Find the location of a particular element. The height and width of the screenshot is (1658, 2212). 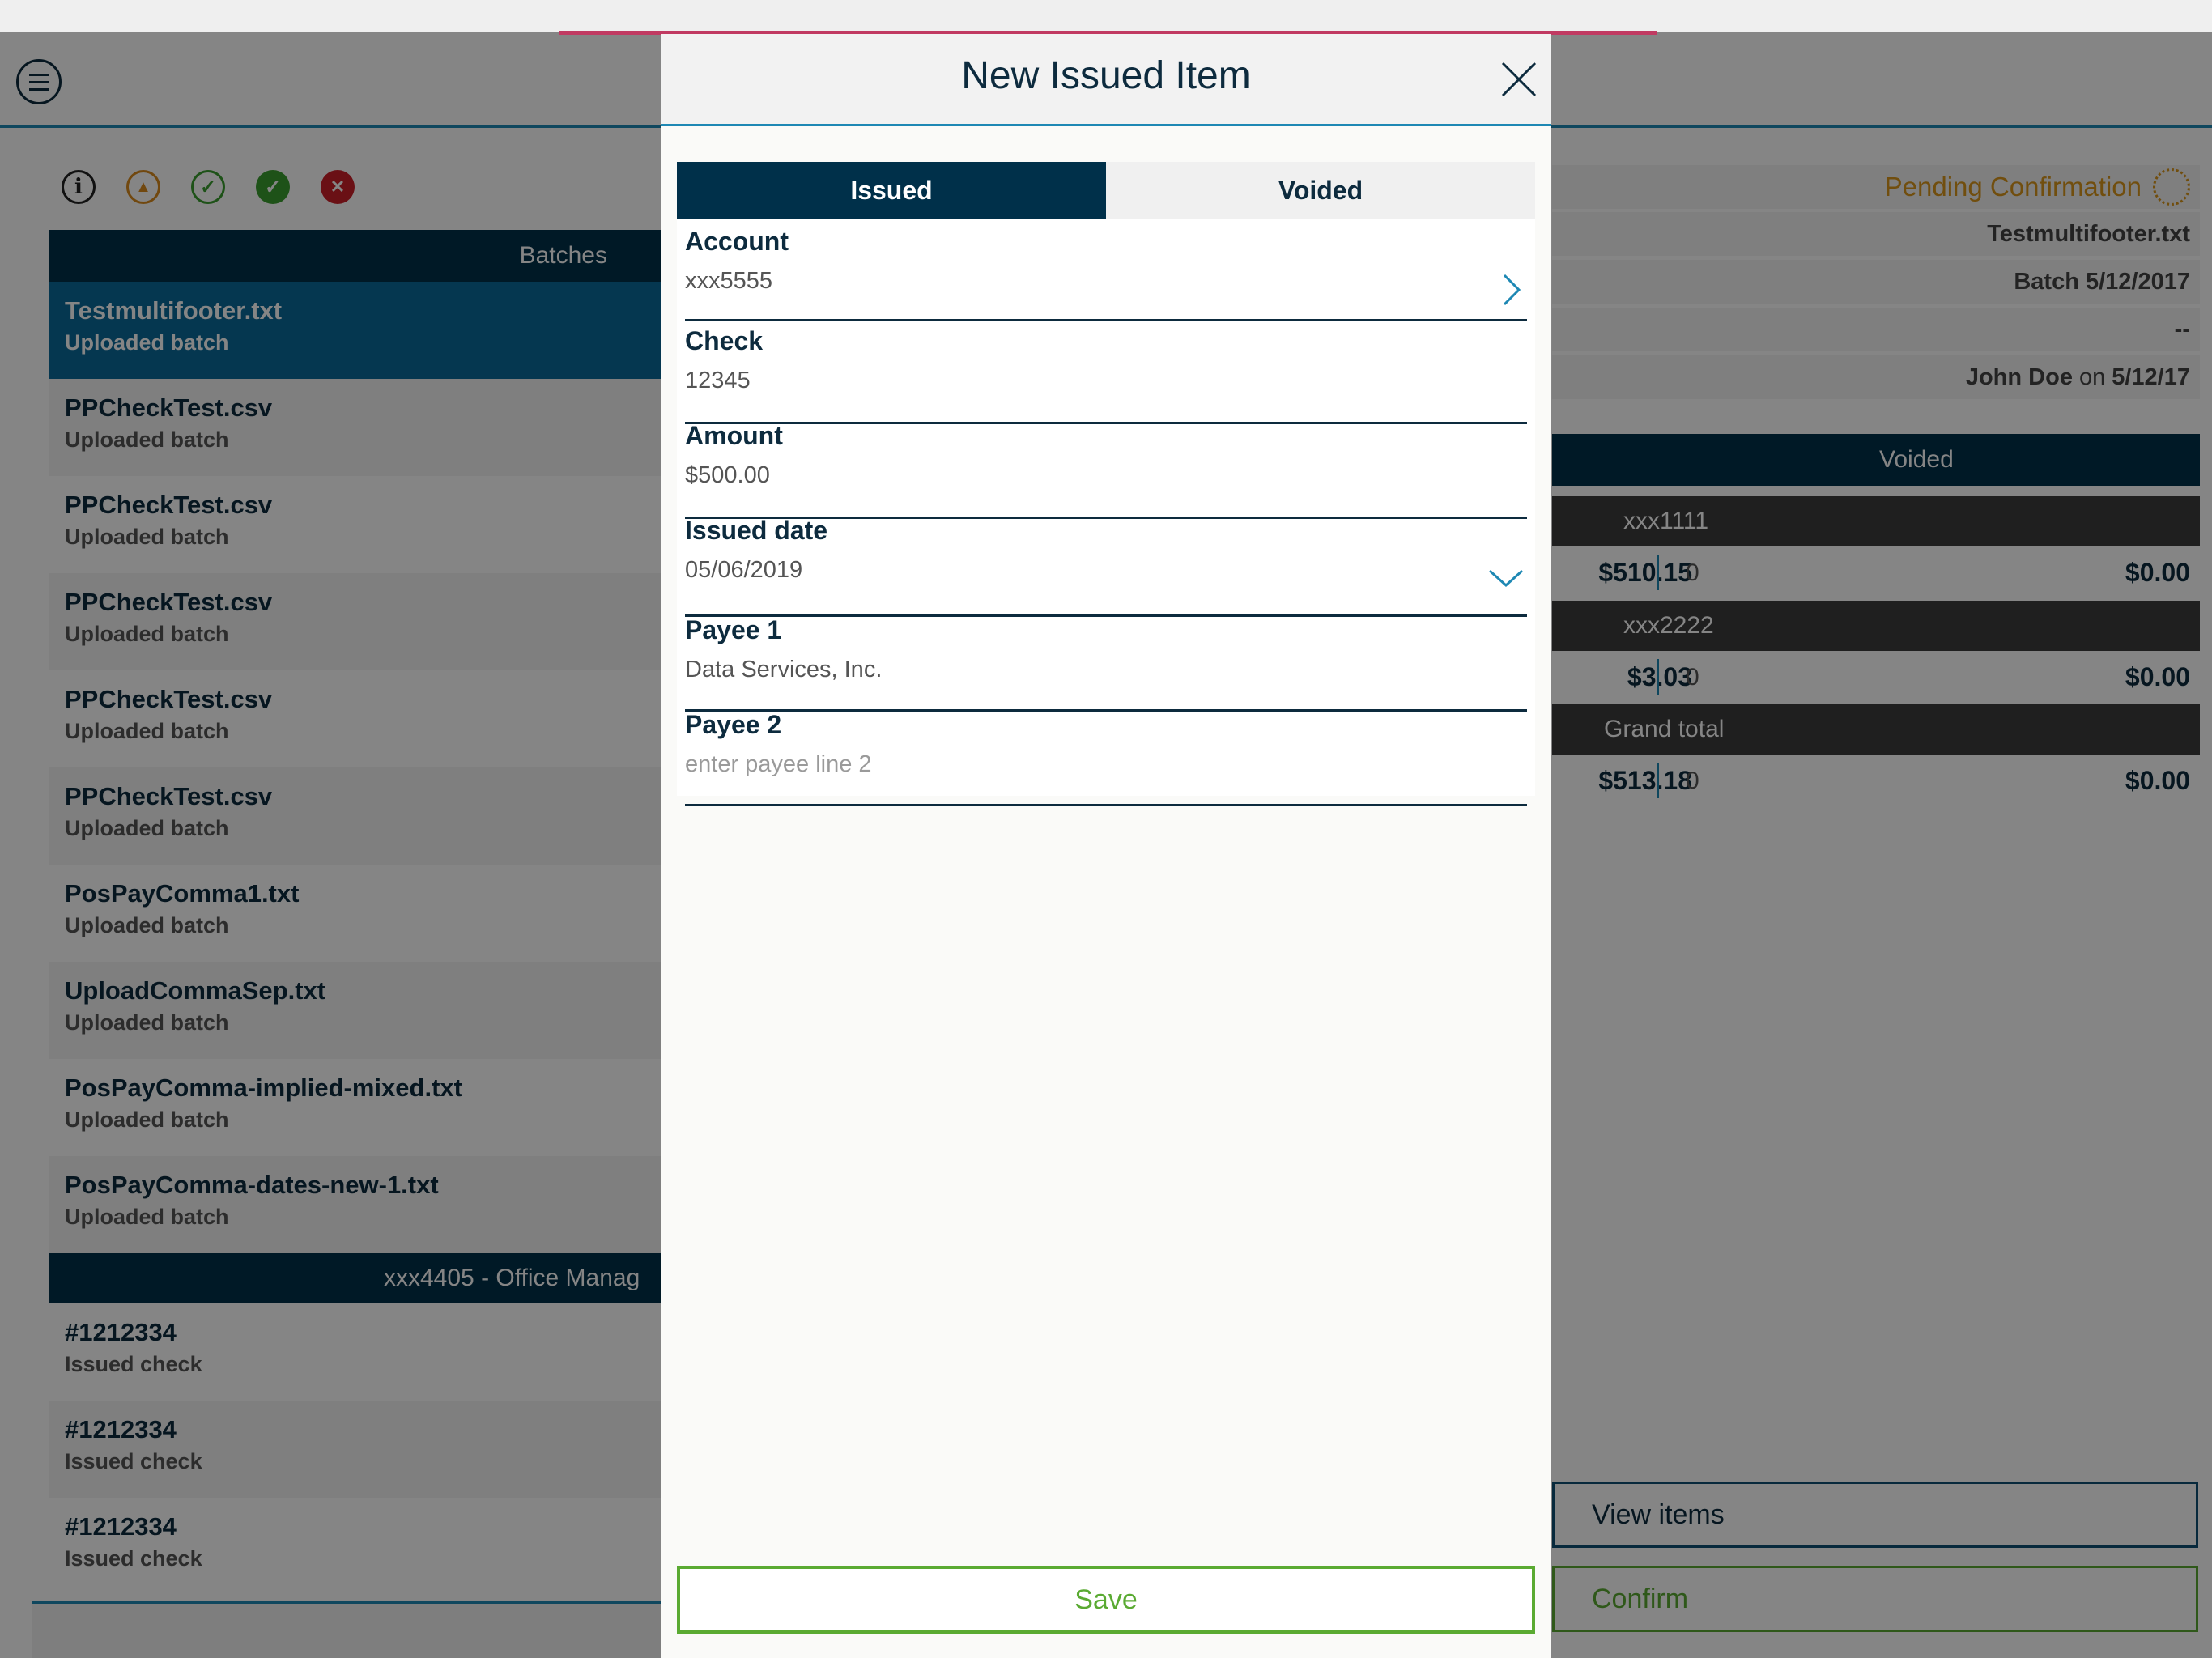

issued-date-field: Issued date 05/06/2019 is located at coordinates (1106, 566).